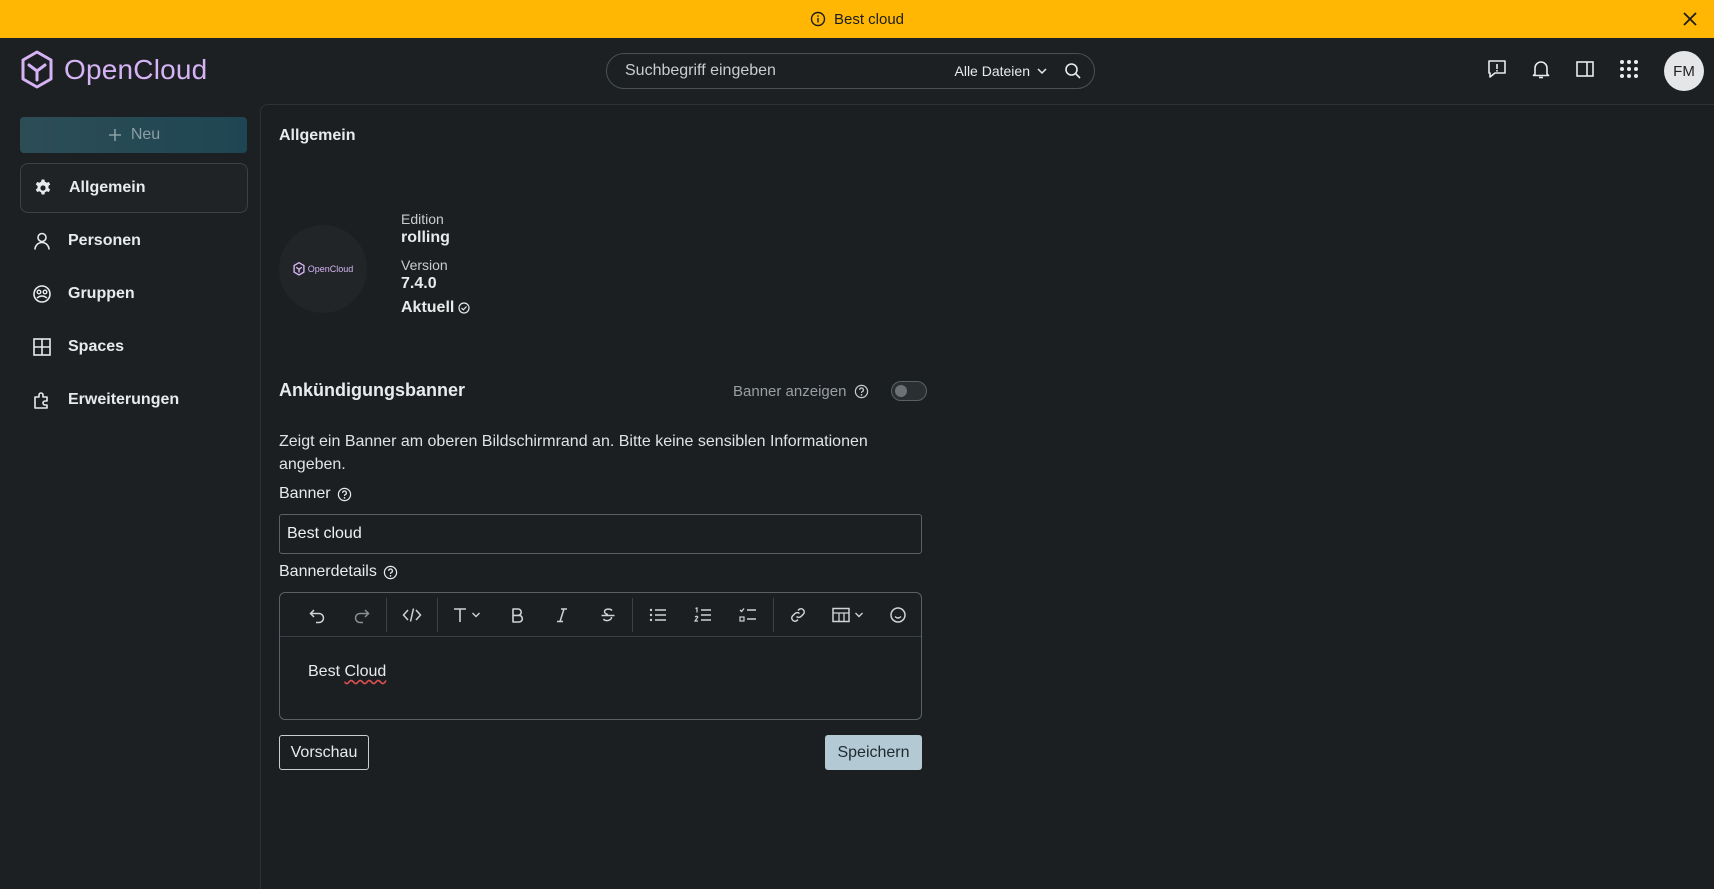 The height and width of the screenshot is (889, 1714). I want to click on bullet-list-icon, so click(657, 615).